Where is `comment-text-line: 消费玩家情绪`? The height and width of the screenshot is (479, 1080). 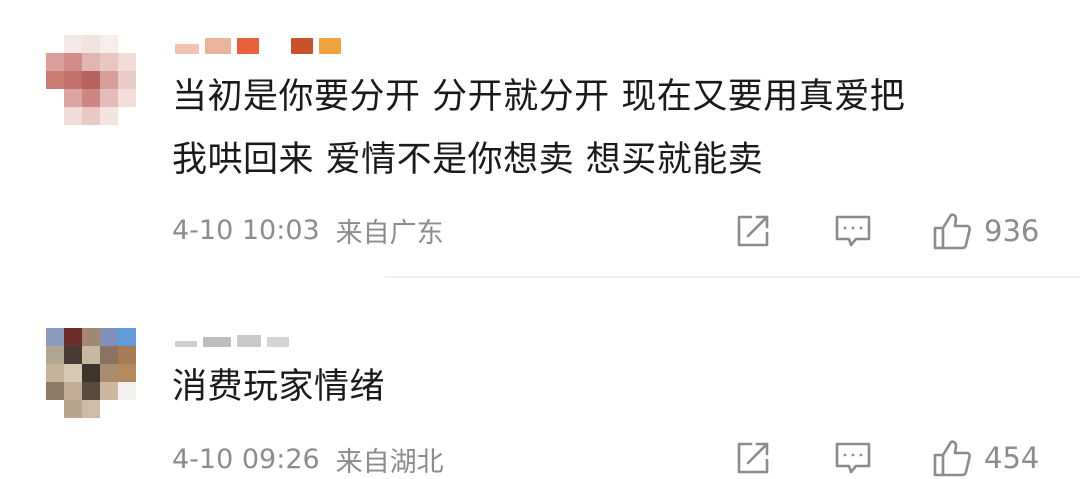
comment-text-line: 消费玩家情绪 is located at coordinates (279, 387).